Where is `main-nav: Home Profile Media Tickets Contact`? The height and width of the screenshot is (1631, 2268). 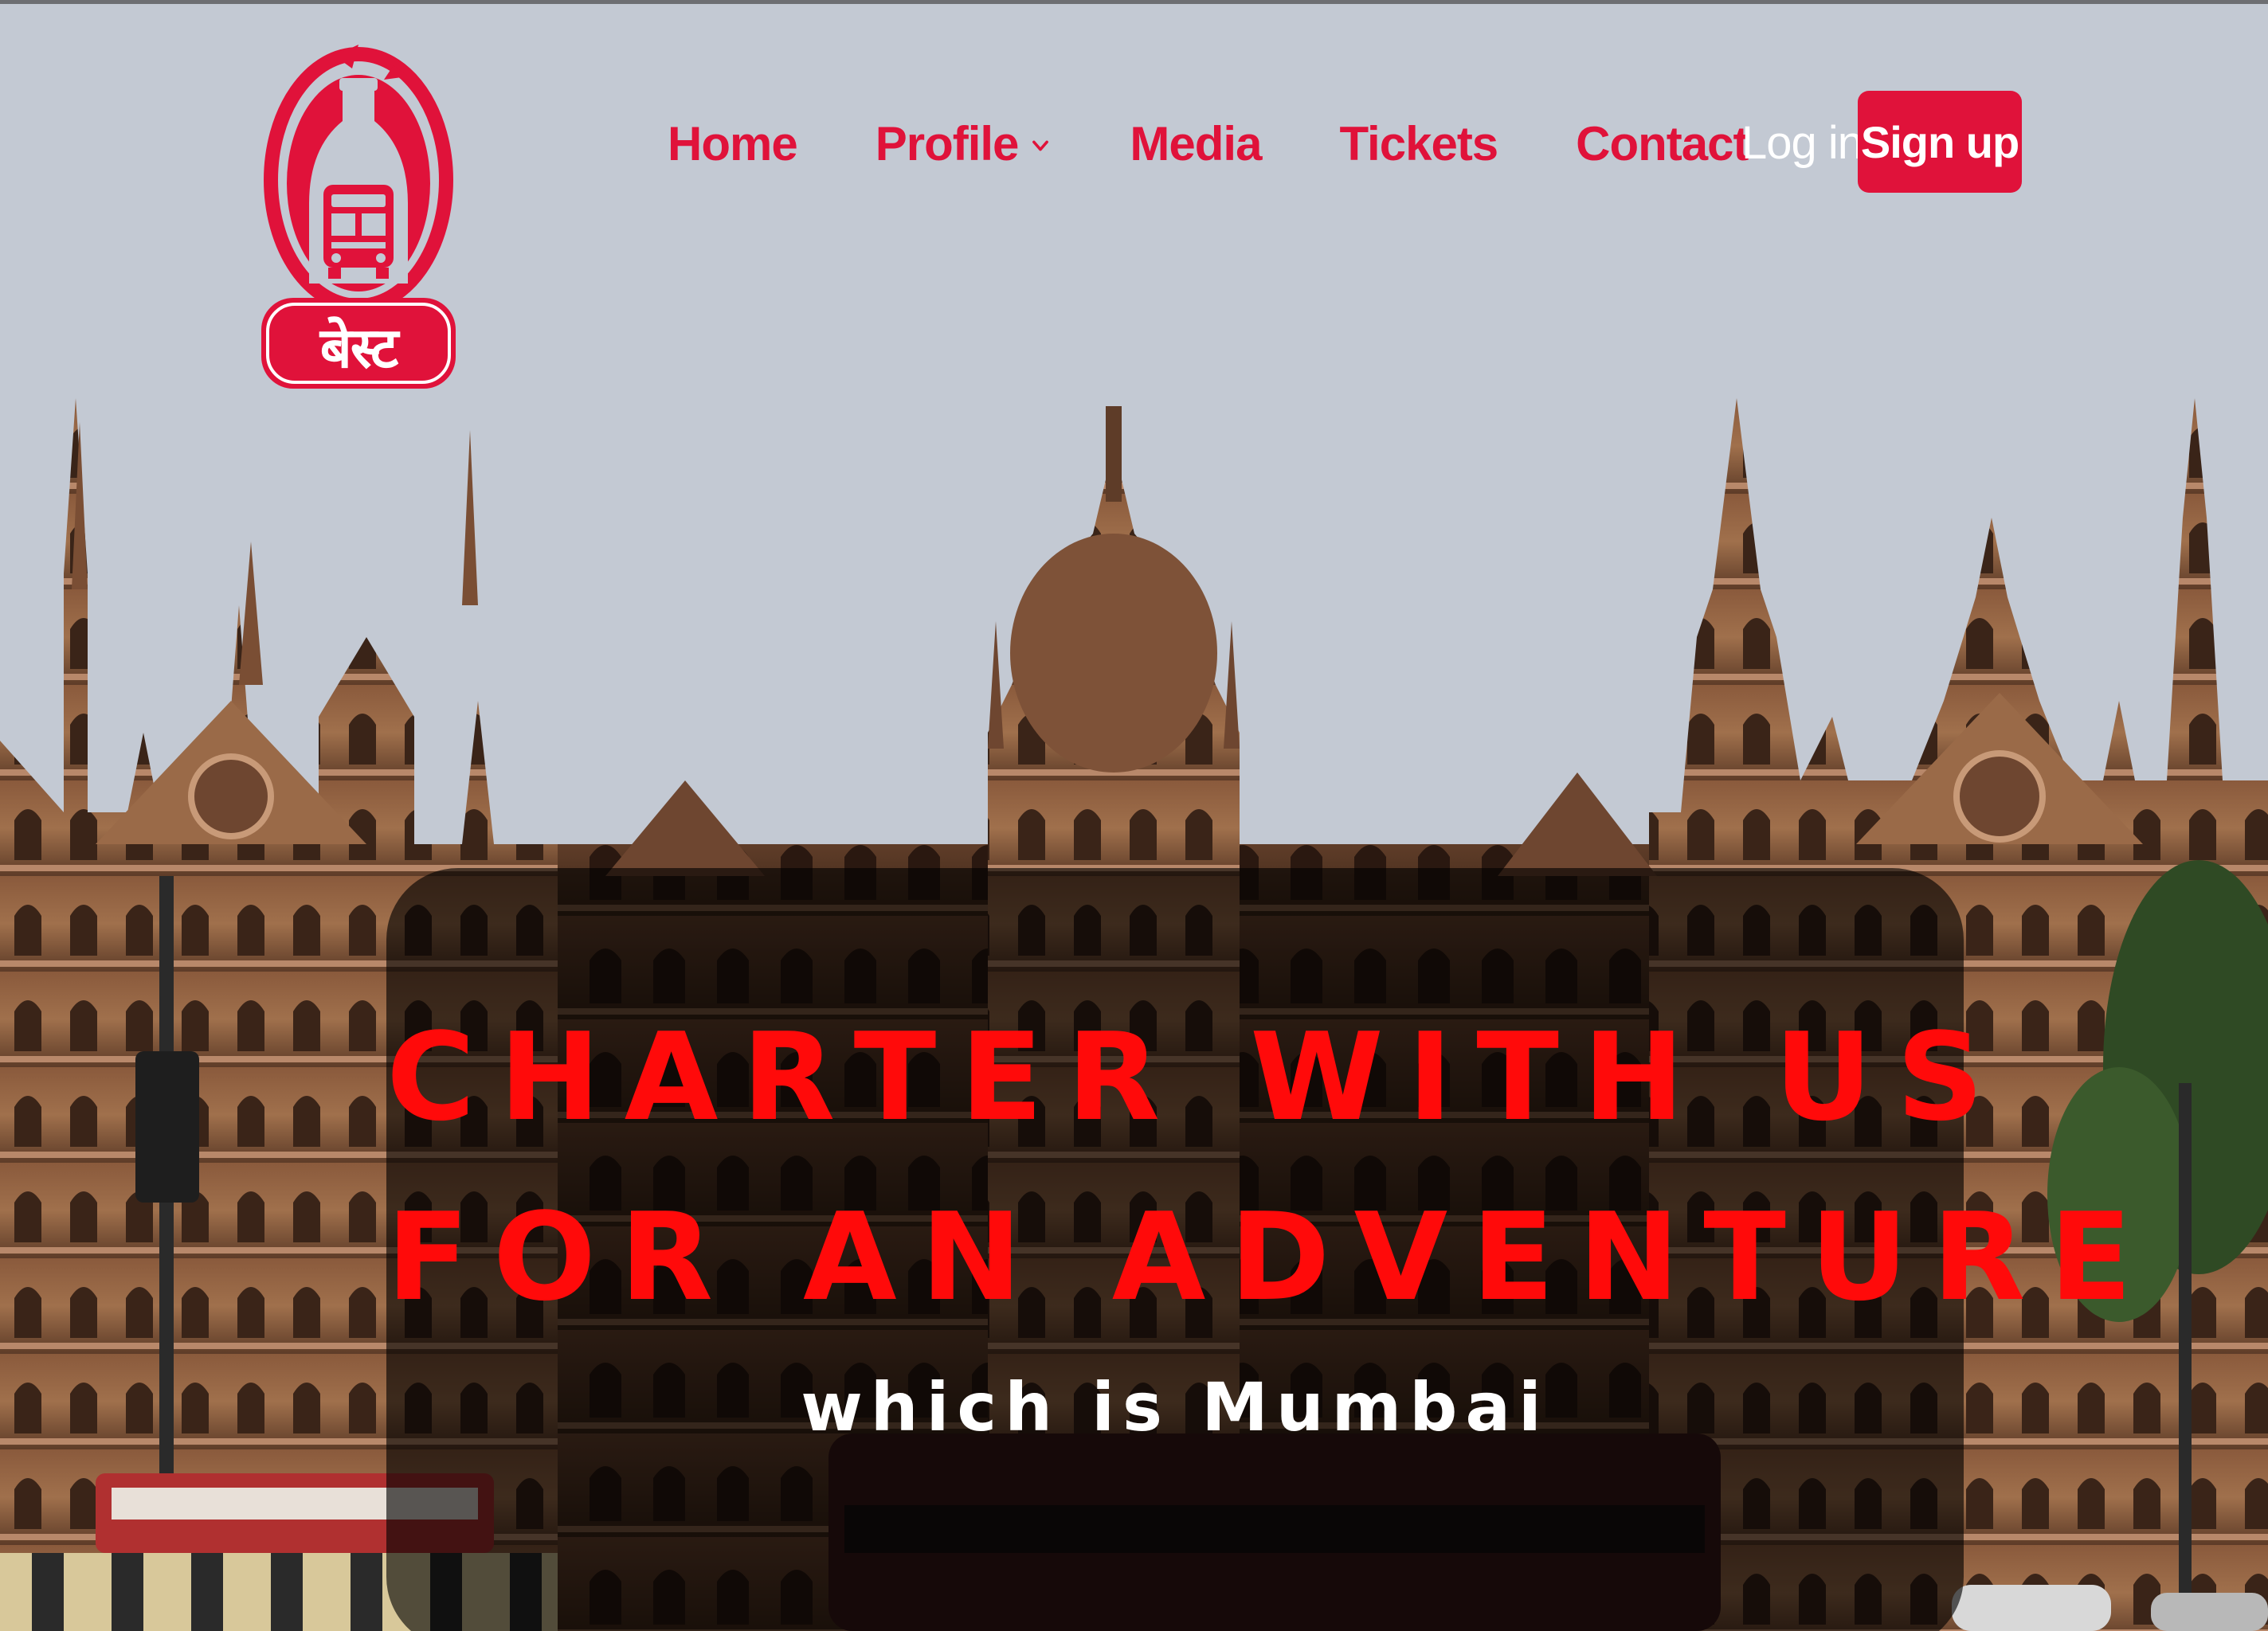
main-nav: Home Profile Media Tickets Contact is located at coordinates (1209, 143).